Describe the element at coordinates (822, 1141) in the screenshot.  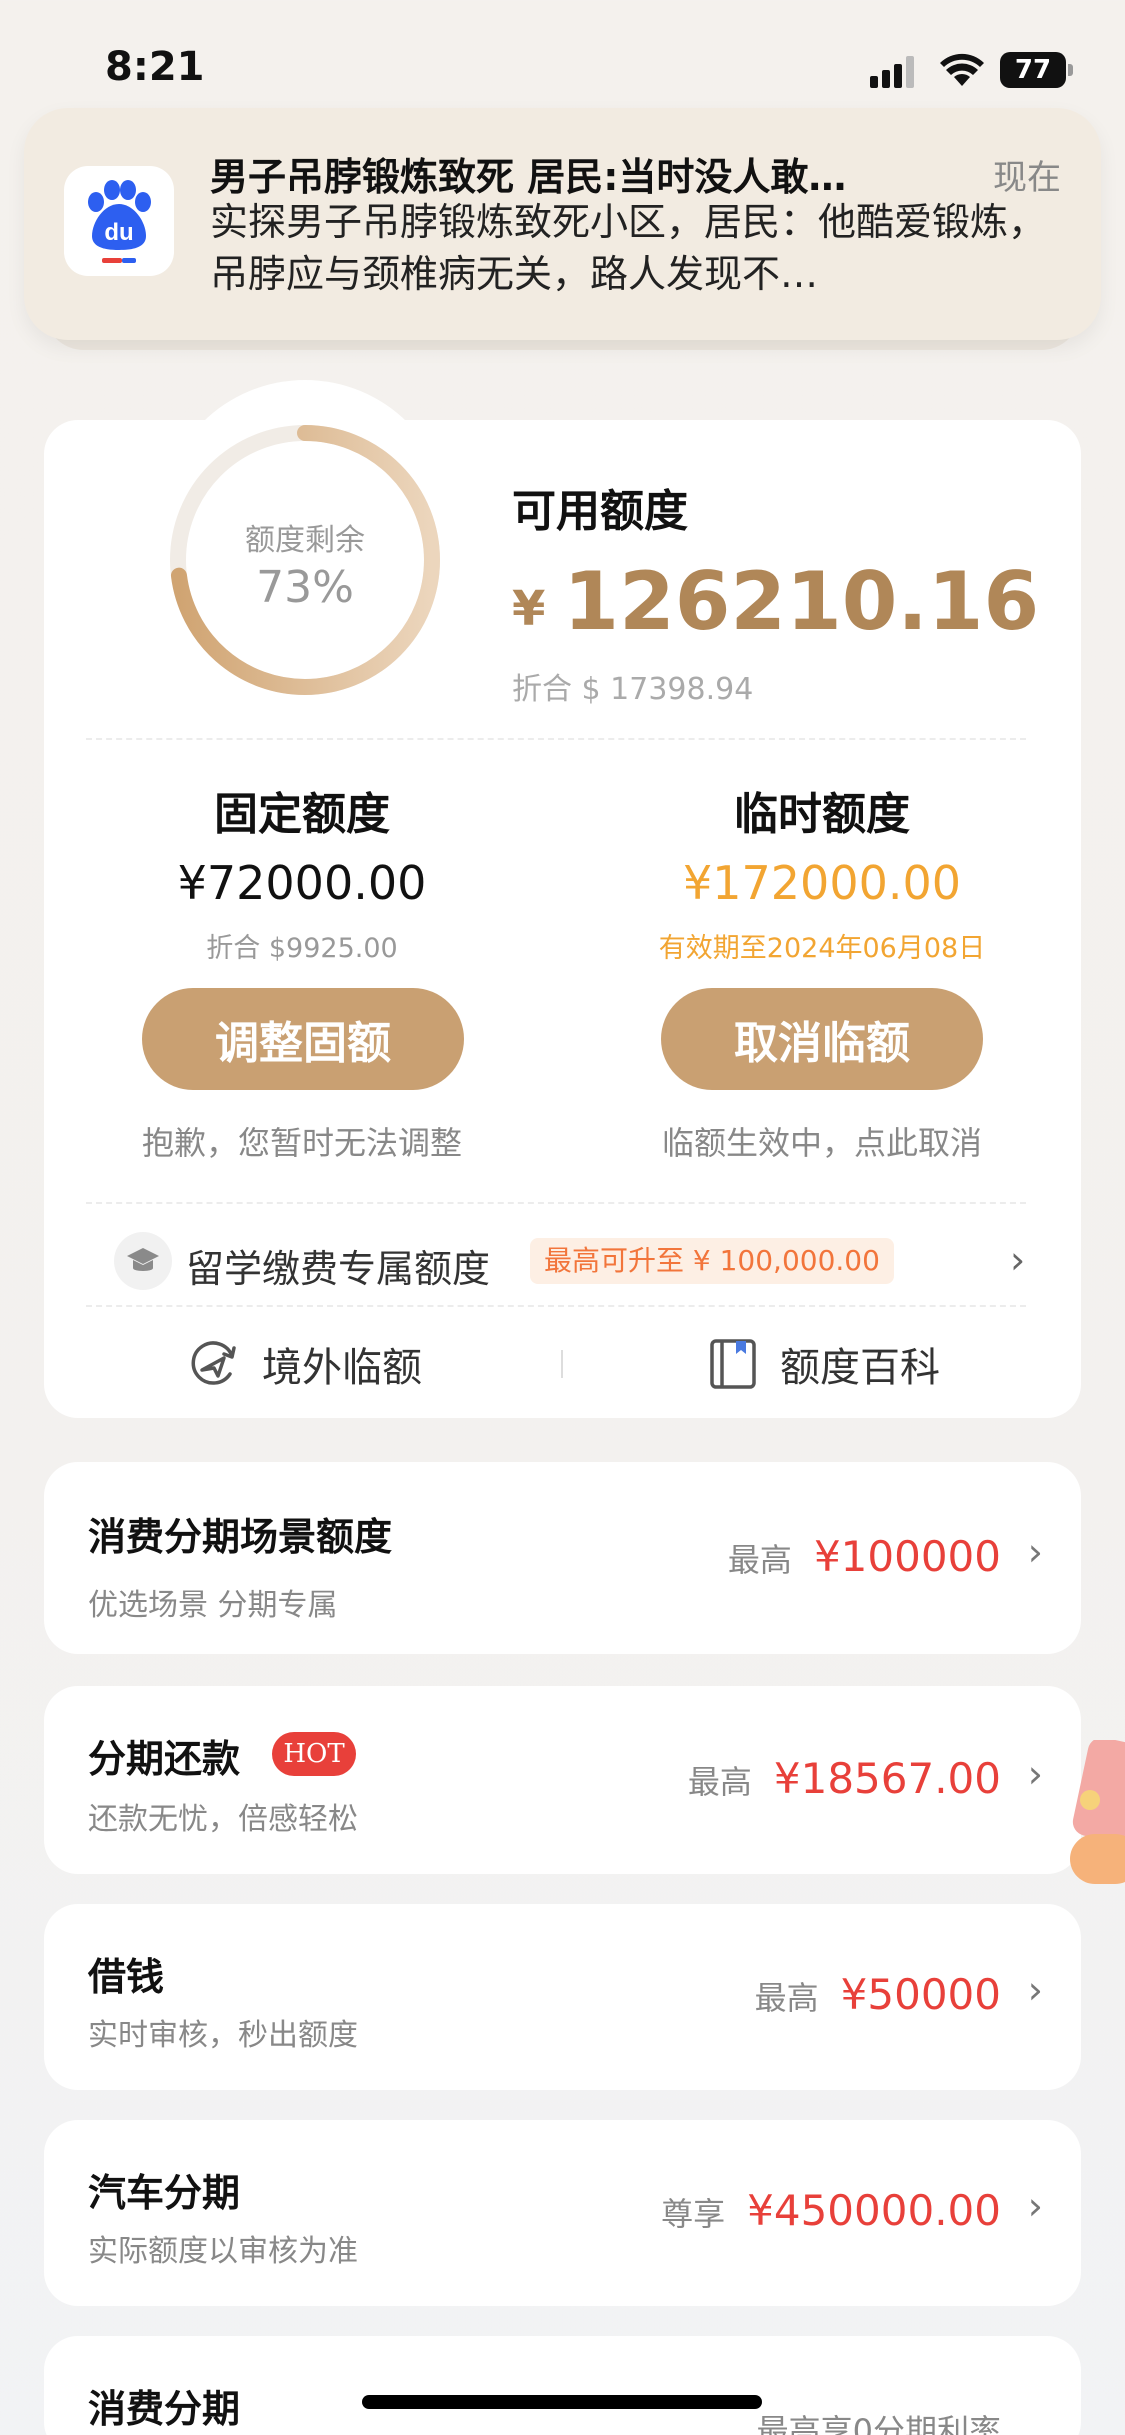
I see `temp-quota-note: 临额生效中，点此取消` at that location.